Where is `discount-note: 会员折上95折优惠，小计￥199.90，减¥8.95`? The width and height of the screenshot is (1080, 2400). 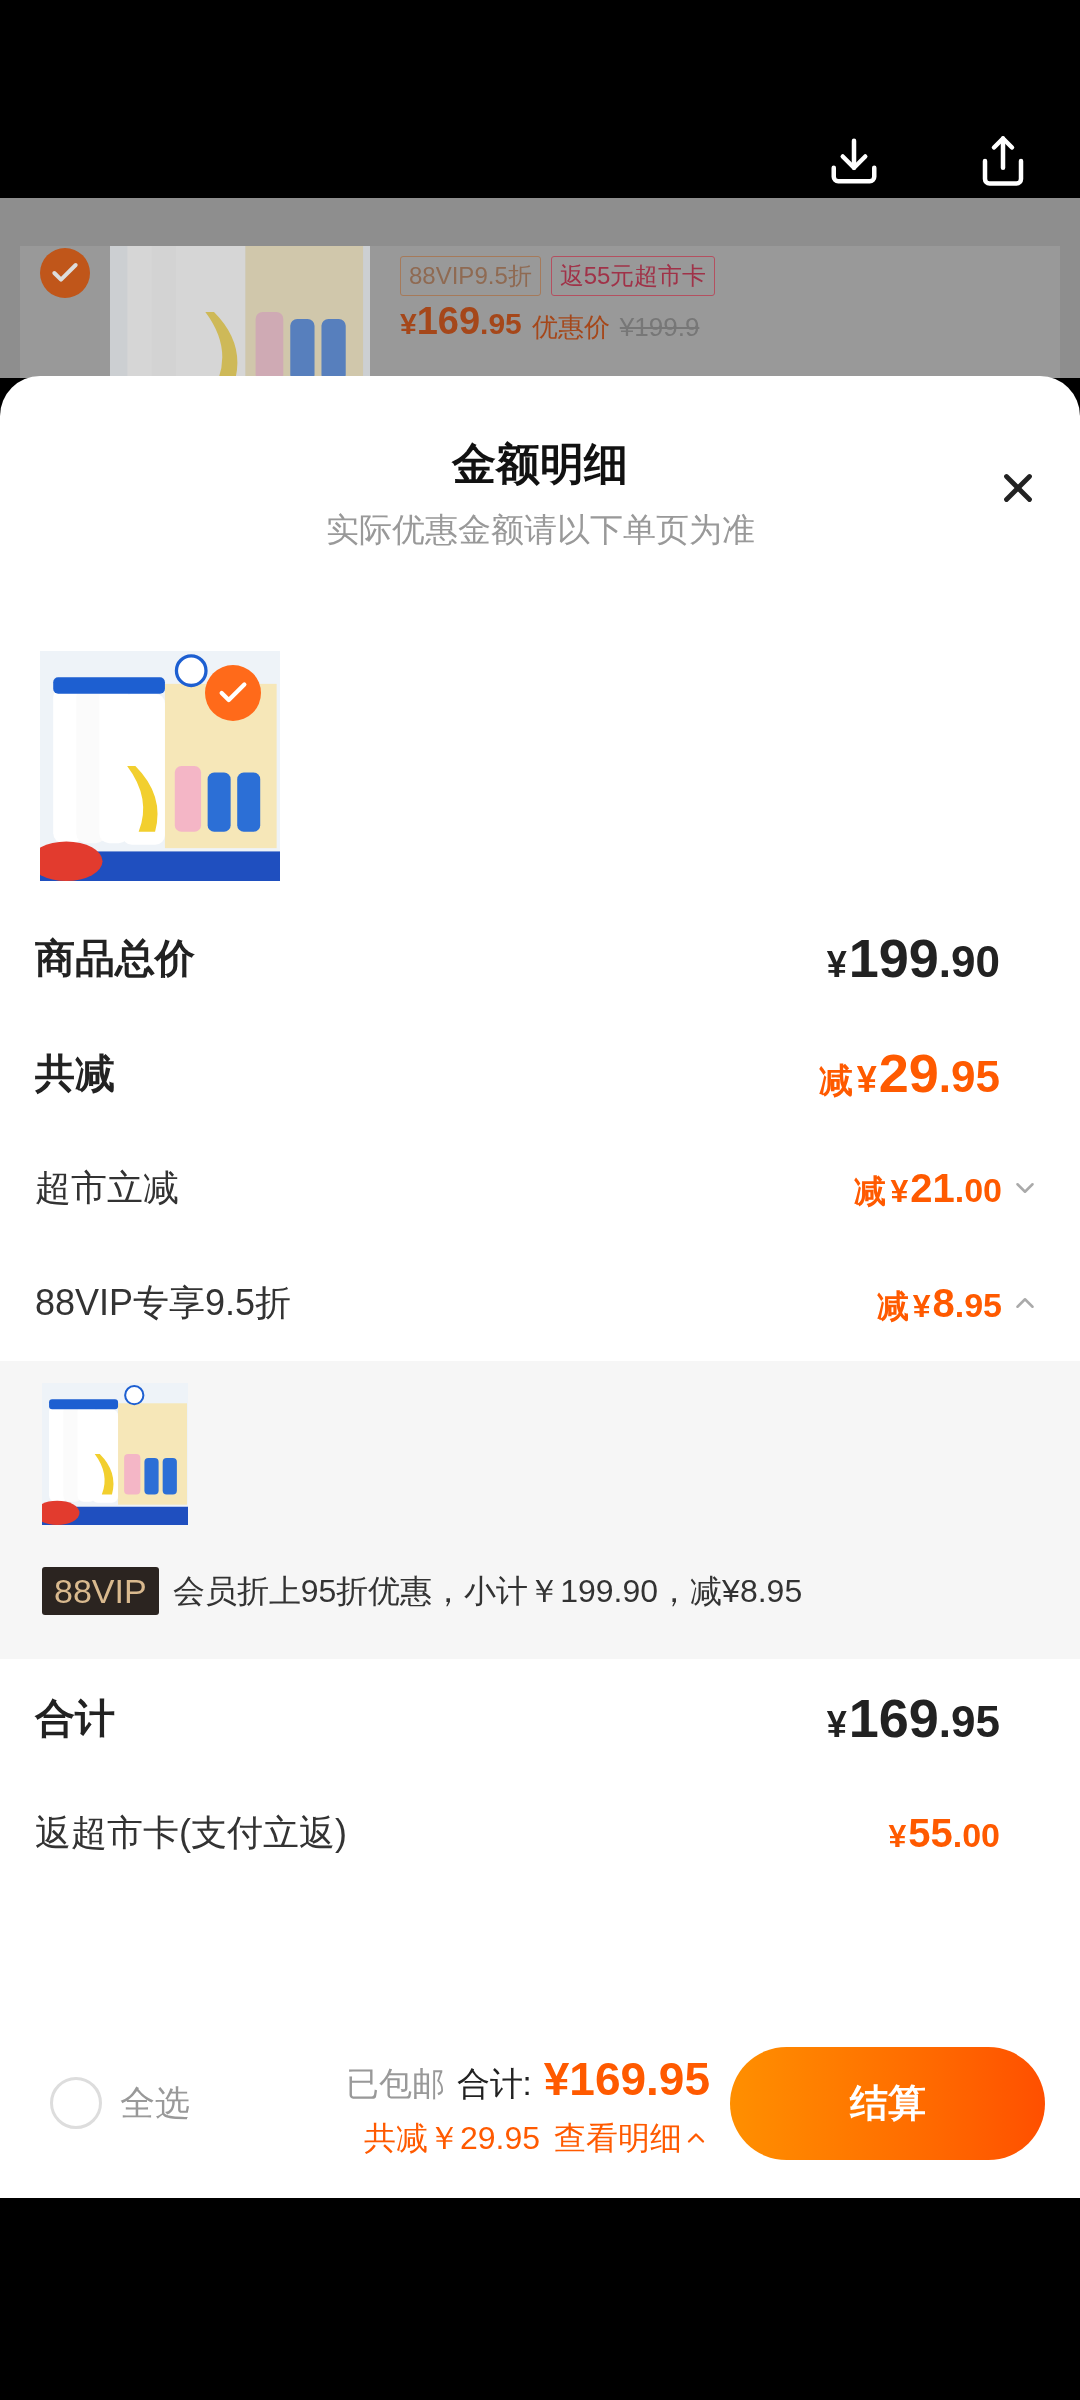
discount-note: 会员折上95折优惠，小计￥199.90，减¥8.95 is located at coordinates (487, 1591).